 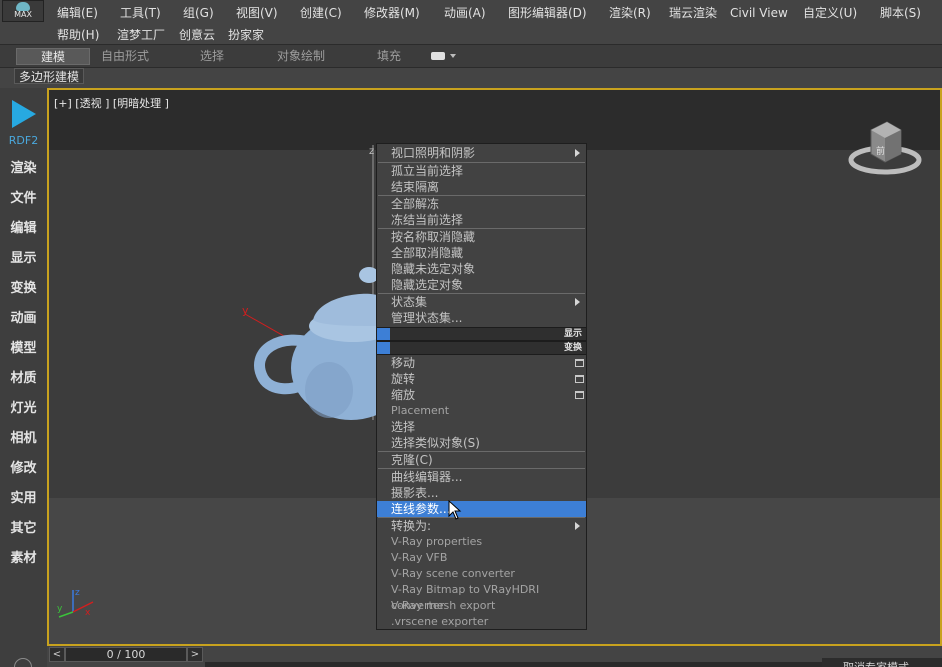 What do you see at coordinates (389, 56) in the screenshot?
I see `tab-populate: 填充` at bounding box center [389, 56].